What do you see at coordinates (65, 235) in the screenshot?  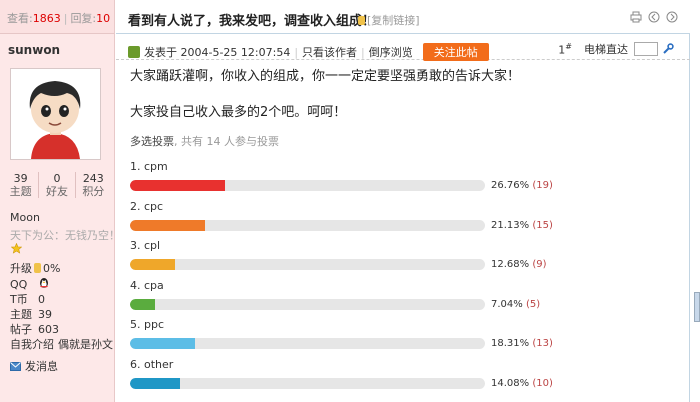 I see `user-signature: 天下为公：无钱乃空！` at bounding box center [65, 235].